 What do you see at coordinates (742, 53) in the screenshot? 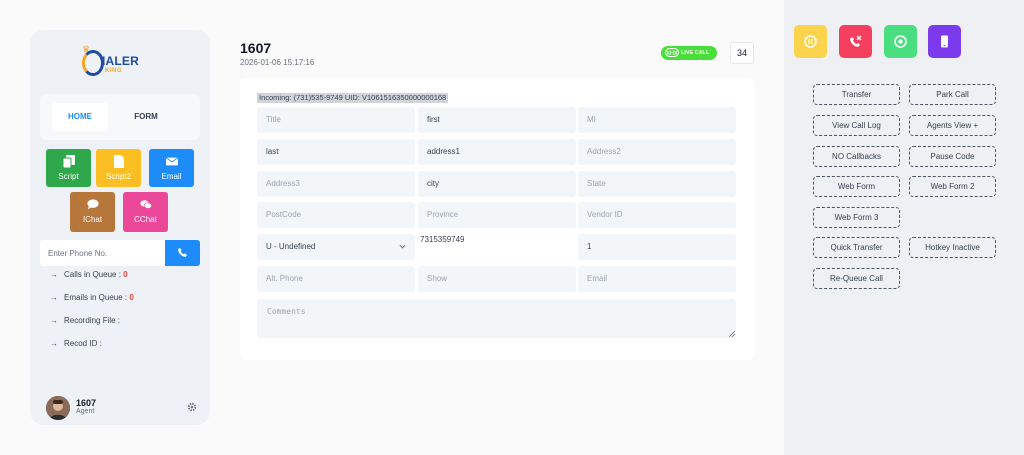
I see `call-counter: 34` at bounding box center [742, 53].